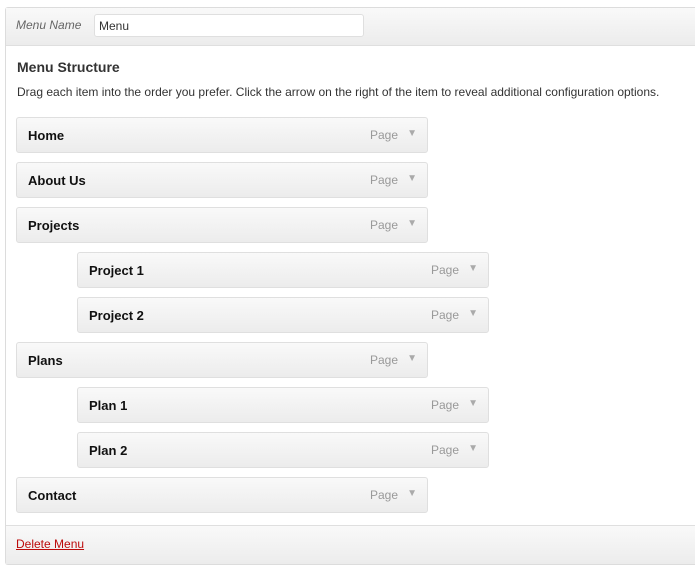 The width and height of the screenshot is (695, 571). What do you see at coordinates (108, 405) in the screenshot?
I see `menu-item-title: Plan 1` at bounding box center [108, 405].